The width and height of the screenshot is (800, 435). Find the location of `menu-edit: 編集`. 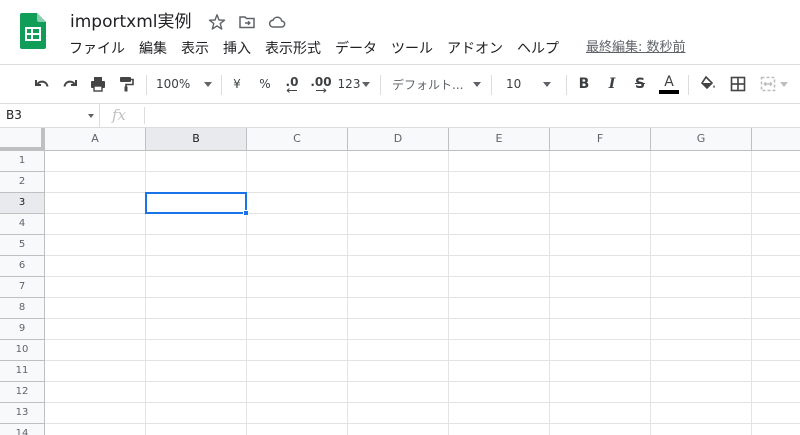

menu-edit: 編集 is located at coordinates (153, 49).